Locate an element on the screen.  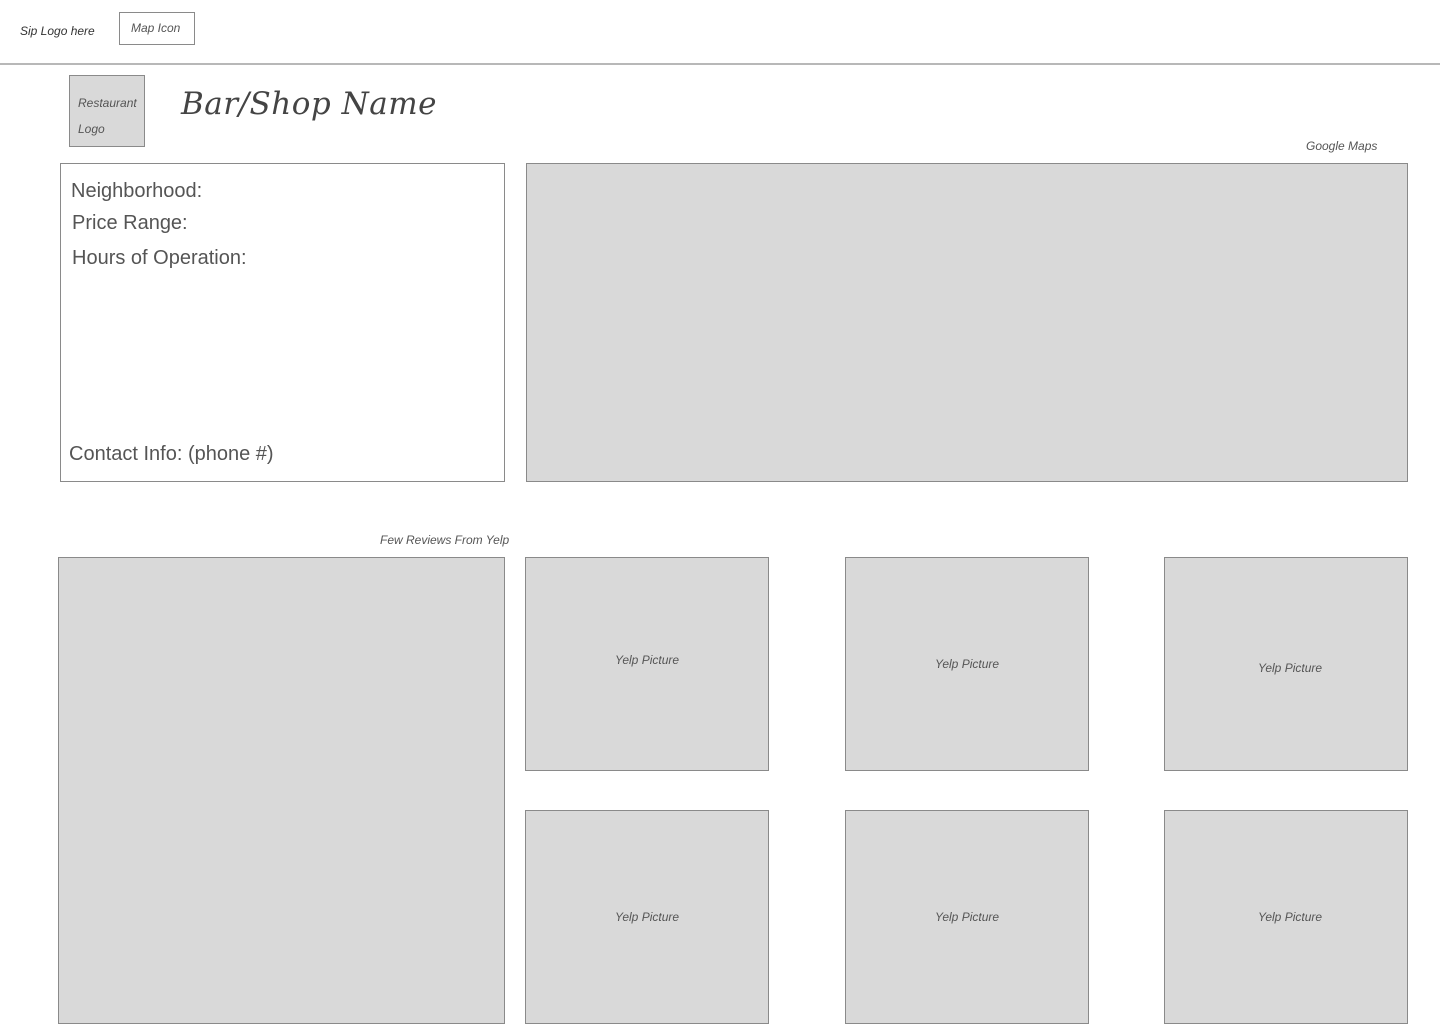
contact-info-label: Contact Info: (phone #) is located at coordinates (171, 454).